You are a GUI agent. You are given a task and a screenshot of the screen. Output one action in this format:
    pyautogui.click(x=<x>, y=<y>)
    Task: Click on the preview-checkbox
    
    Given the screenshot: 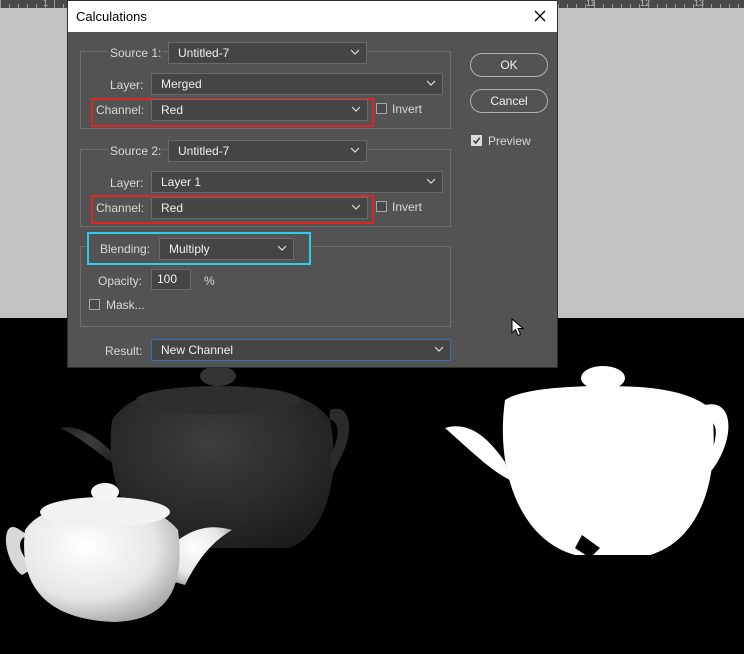 What is the action you would take?
    pyautogui.click(x=476, y=140)
    